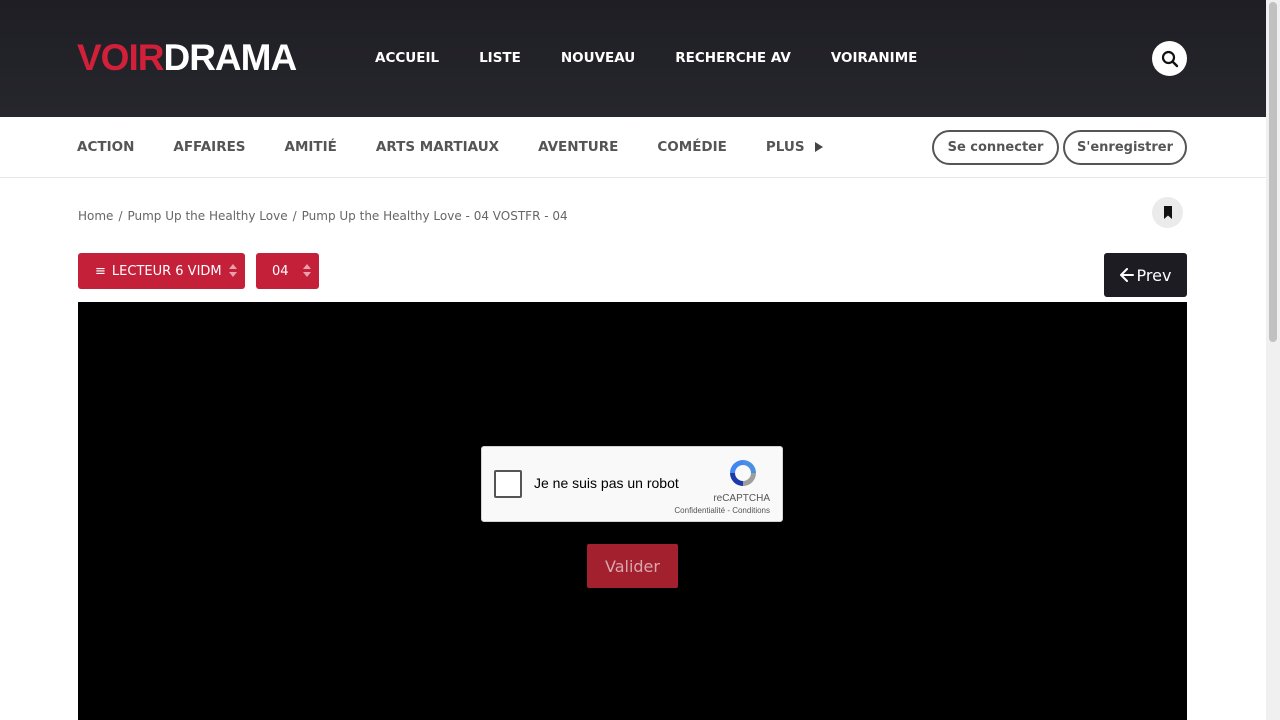 Image resolution: width=1280 pixels, height=720 pixels. Describe the element at coordinates (500, 58) in the screenshot. I see `nav-liste: LISTE` at that location.